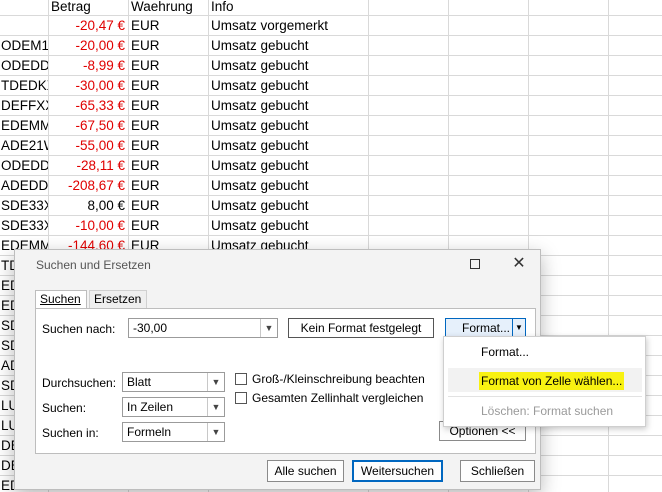  I want to click on header-cell-betrag: Betrag, so click(89, 8).